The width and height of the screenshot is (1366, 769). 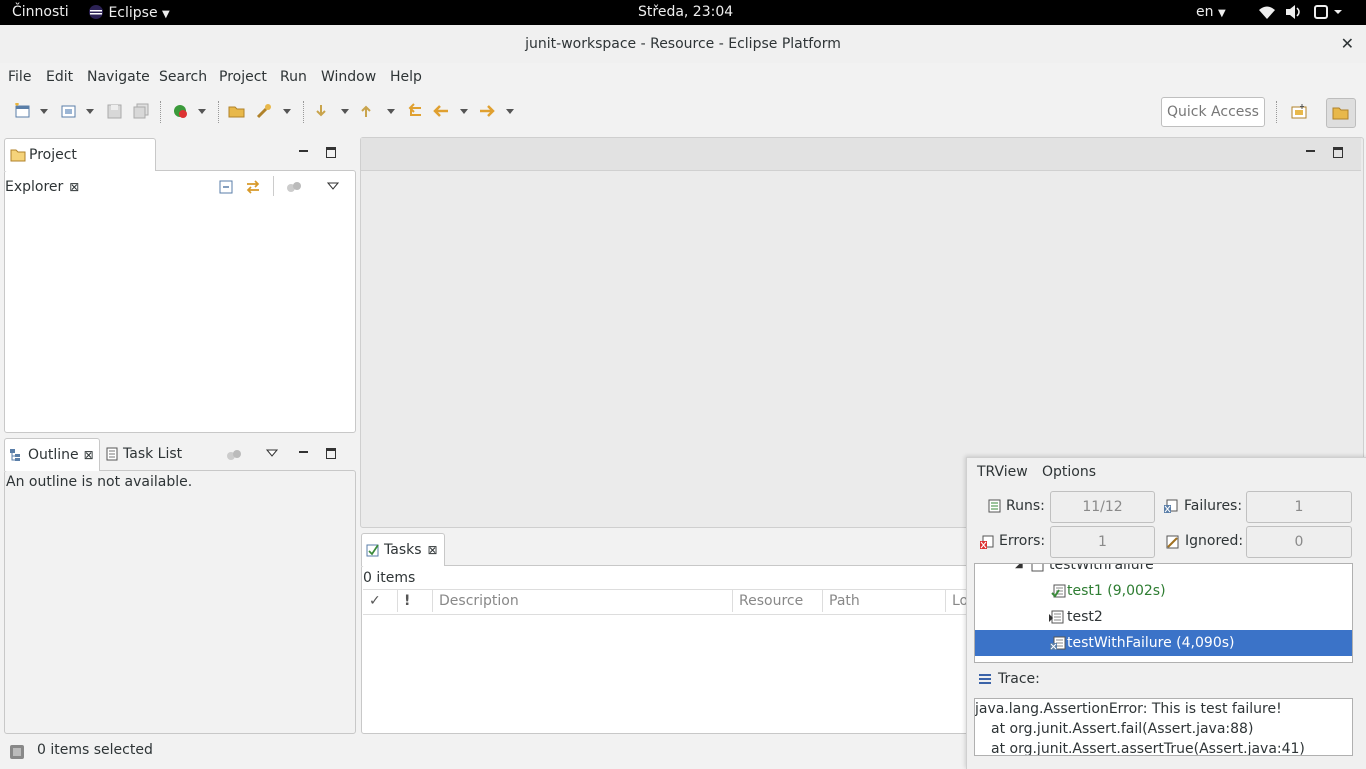 What do you see at coordinates (69, 111) in the screenshot?
I see `new-wizard-icon` at bounding box center [69, 111].